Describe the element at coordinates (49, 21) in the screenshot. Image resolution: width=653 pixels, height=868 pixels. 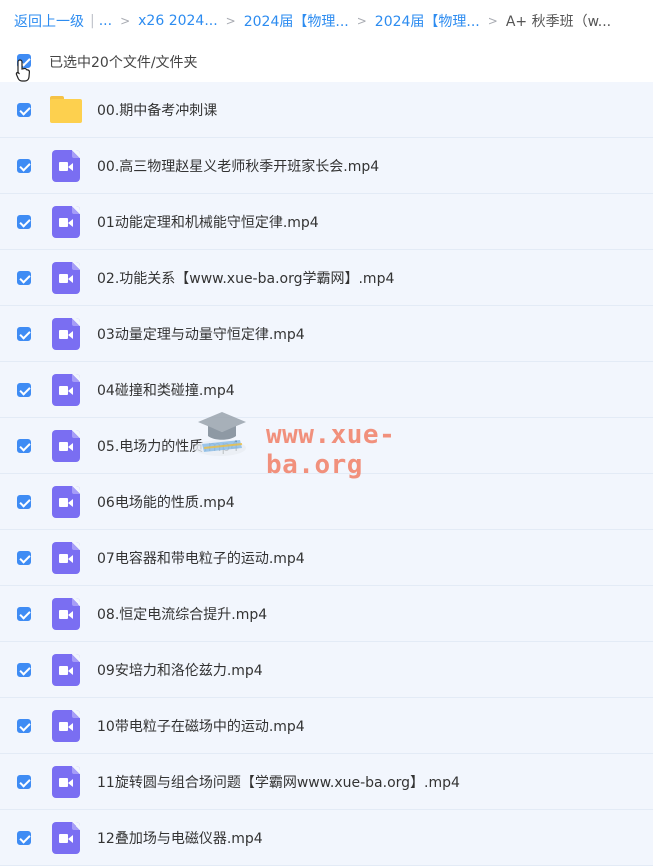
I see `back-link: 返回上一级` at that location.